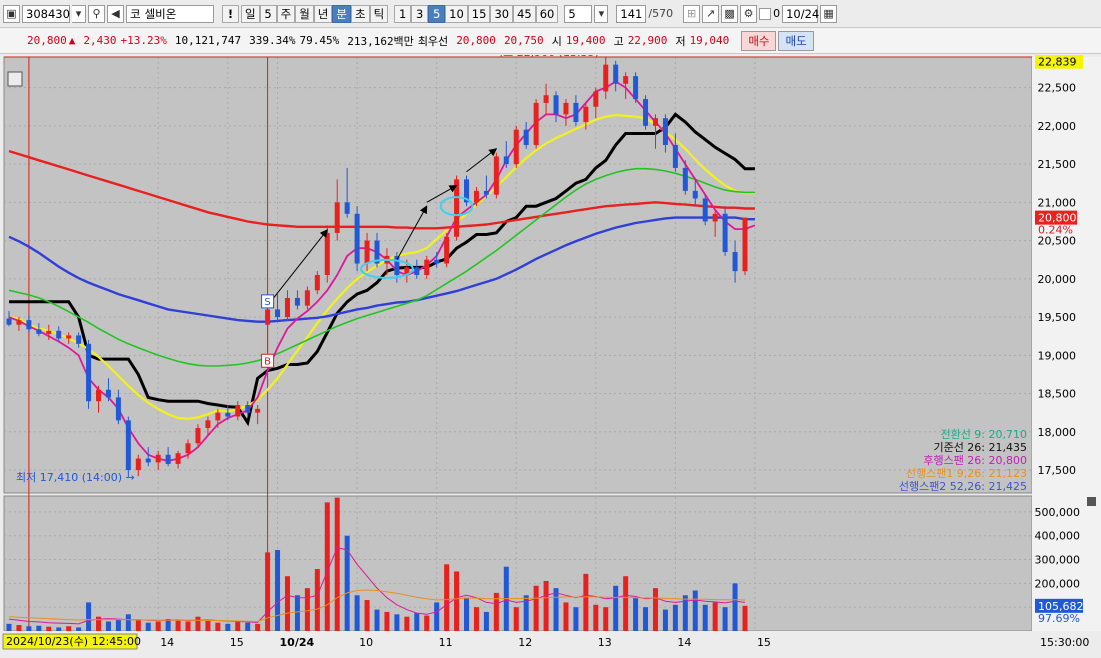 The width and height of the screenshot is (1101, 658). What do you see at coordinates (829, 13) in the screenshot?
I see `calendar-icon: ▦` at bounding box center [829, 13].